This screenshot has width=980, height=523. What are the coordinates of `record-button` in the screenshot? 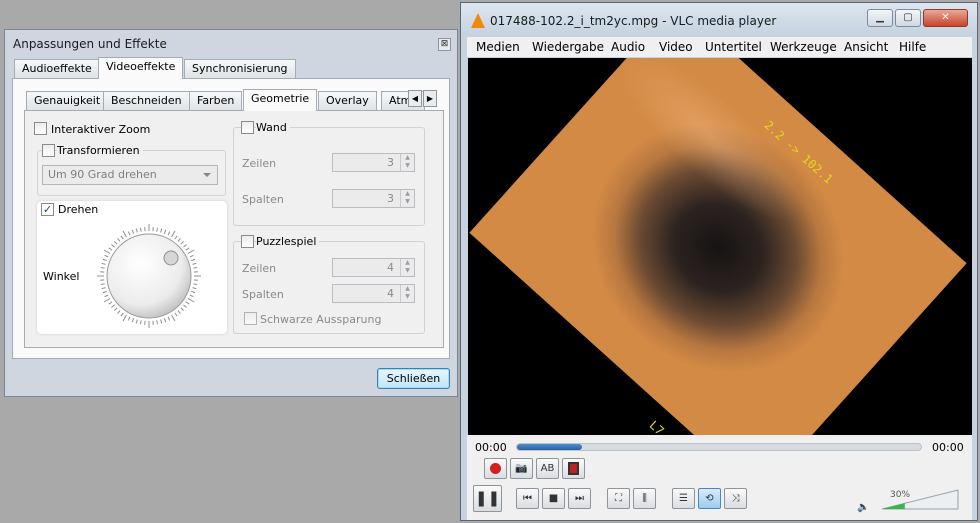 It's located at (495, 468).